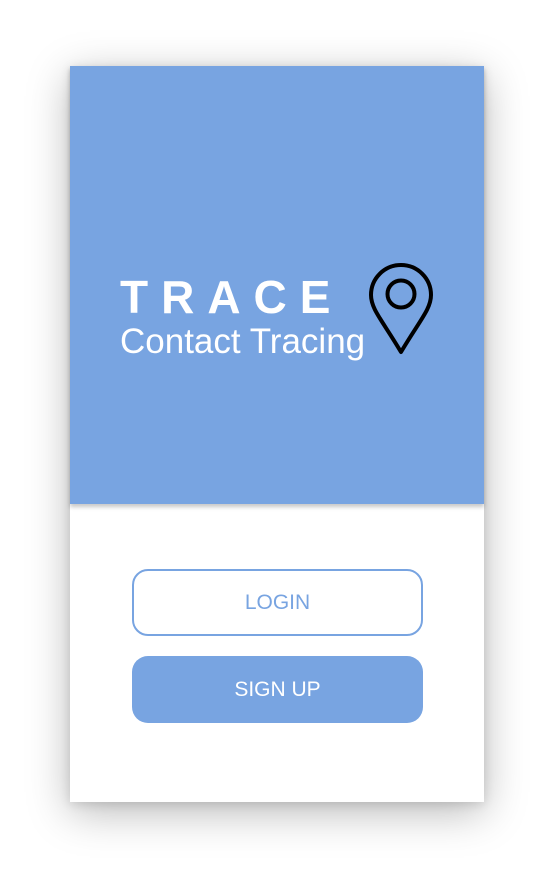 This screenshot has height=876, width=554. I want to click on app-tagline: Contact Tracing, so click(243, 341).